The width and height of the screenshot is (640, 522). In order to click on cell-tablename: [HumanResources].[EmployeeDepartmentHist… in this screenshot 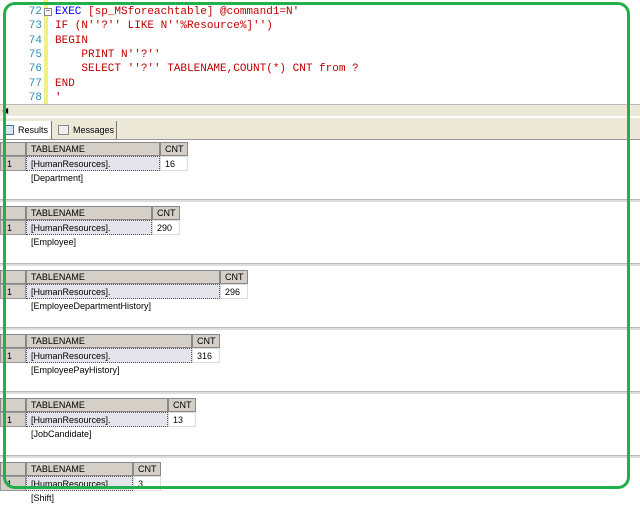, I will do `click(123, 297)`.